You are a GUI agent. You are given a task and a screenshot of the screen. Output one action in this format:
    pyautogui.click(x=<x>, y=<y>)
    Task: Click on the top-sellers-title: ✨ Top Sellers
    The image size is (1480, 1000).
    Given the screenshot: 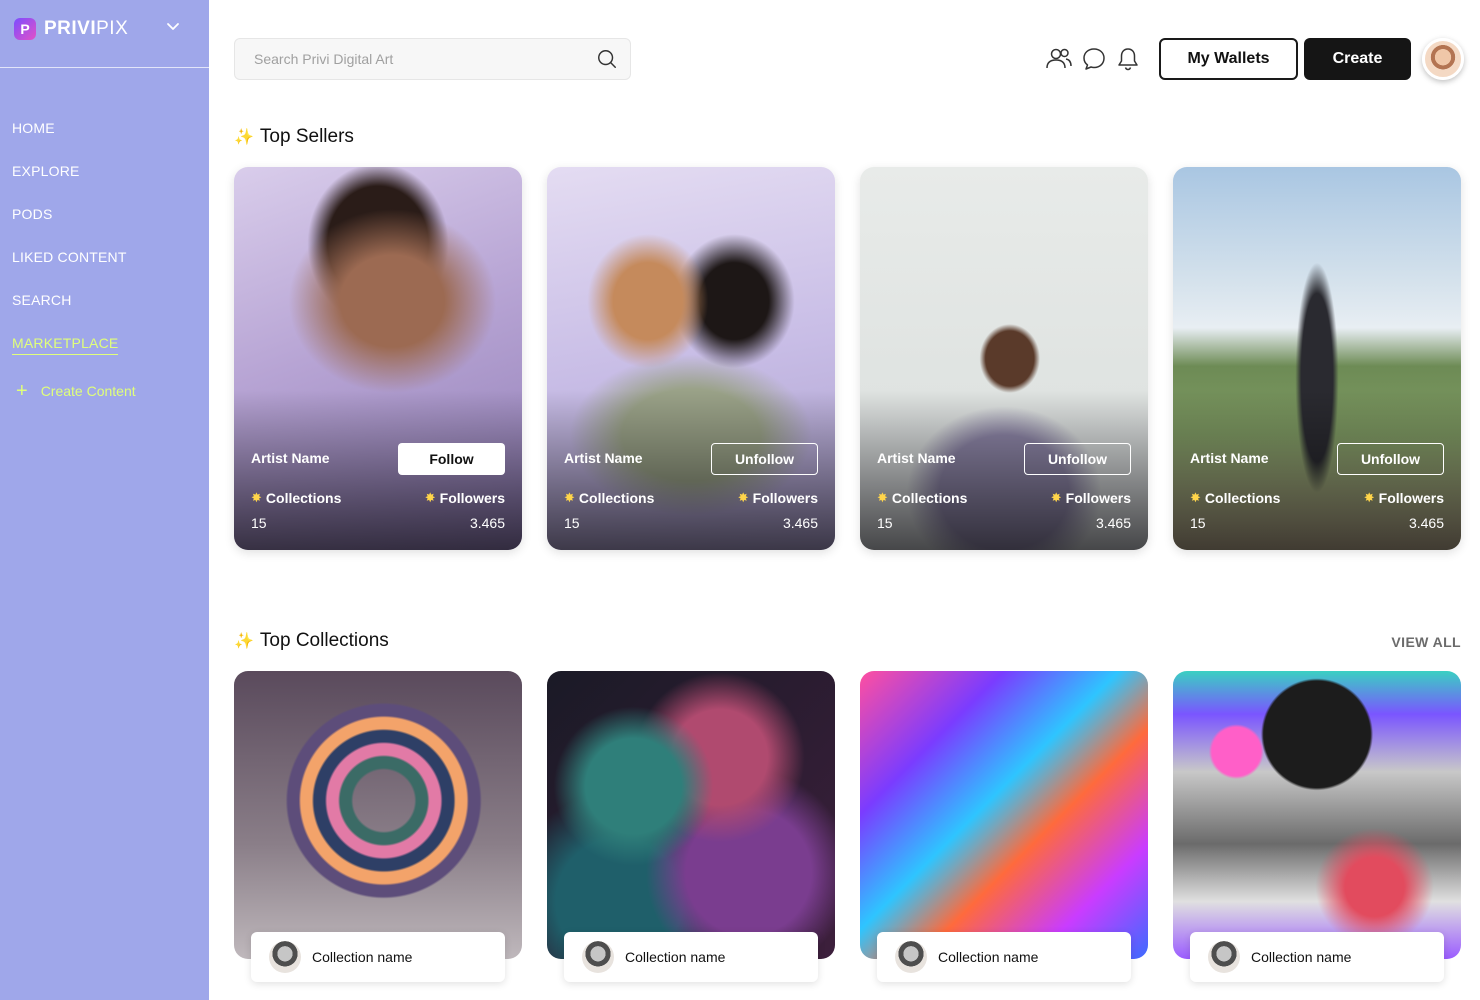 What is the action you would take?
    pyautogui.click(x=294, y=137)
    